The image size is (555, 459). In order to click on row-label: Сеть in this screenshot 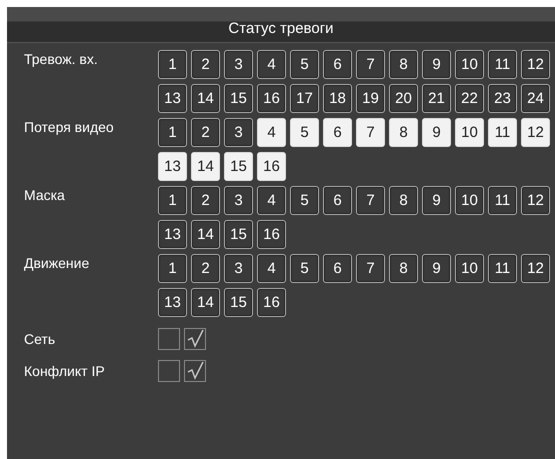, I will do `click(40, 339)`.